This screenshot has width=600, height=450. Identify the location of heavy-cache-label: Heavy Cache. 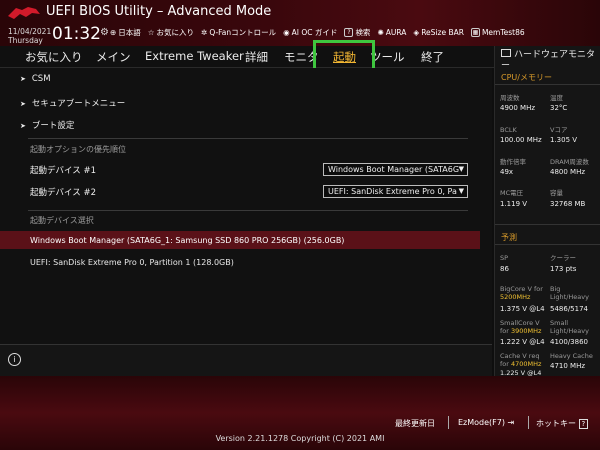
(571, 356).